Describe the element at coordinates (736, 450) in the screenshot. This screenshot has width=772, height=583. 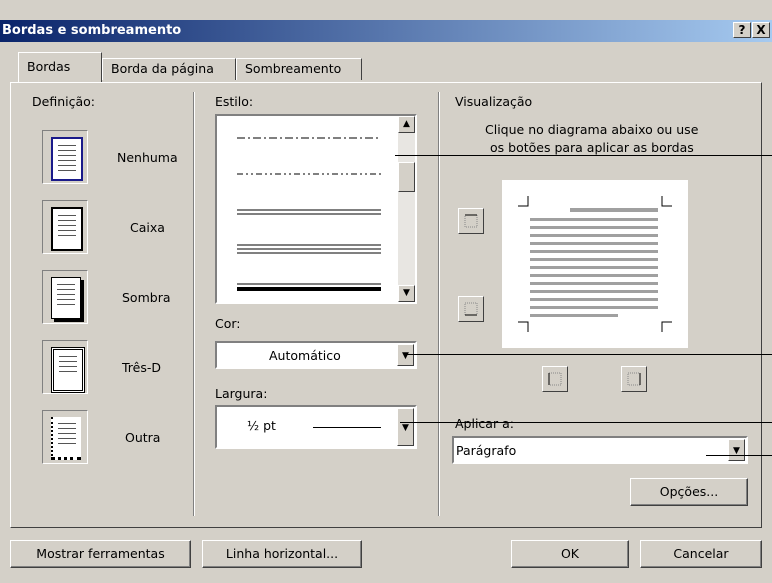
I see `apply-to-dropdown-arrow: ▼` at that location.